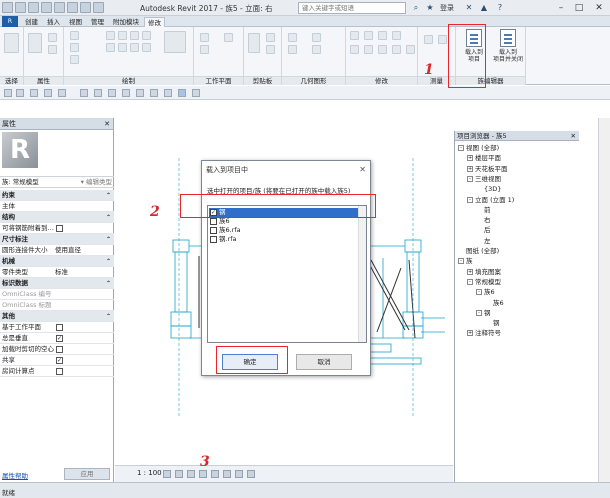 Image resolution: width=610 pixels, height=498 pixels. What do you see at coordinates (146, 35) in the screenshot?
I see `ellipse-tool-icon` at bounding box center [146, 35].